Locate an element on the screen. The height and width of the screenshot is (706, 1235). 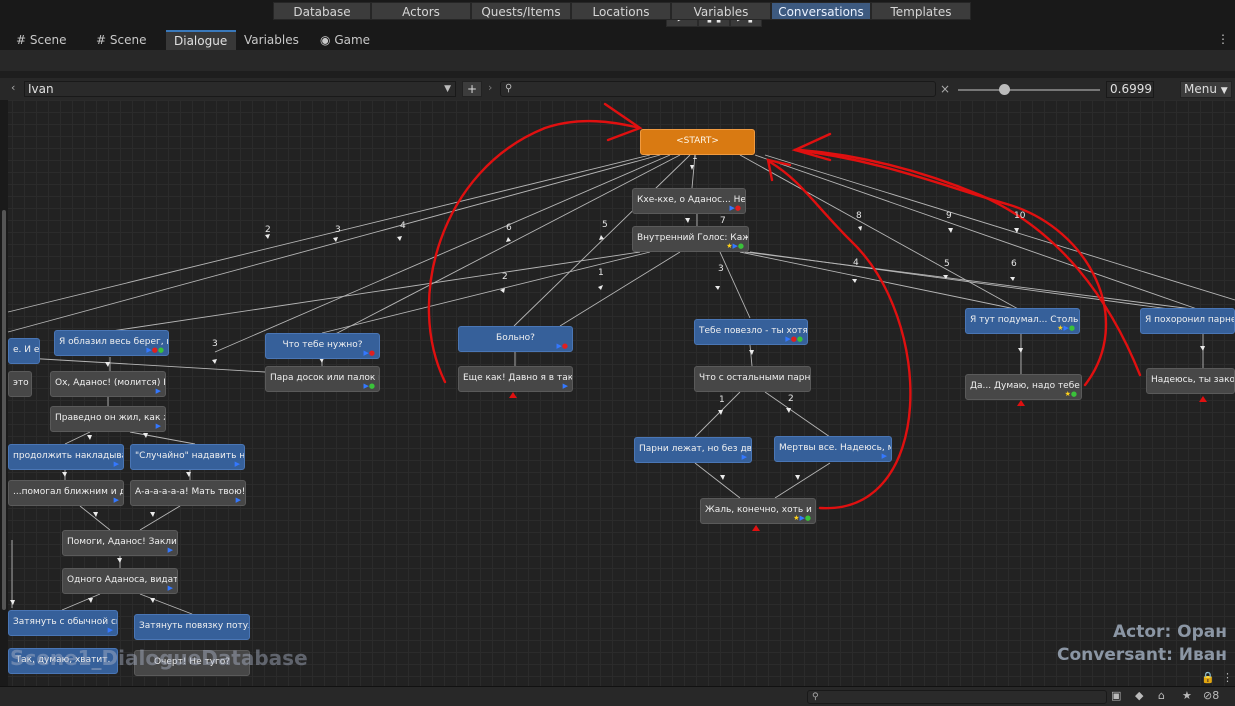
edge-label: 10 is located at coordinates (1020, 216).